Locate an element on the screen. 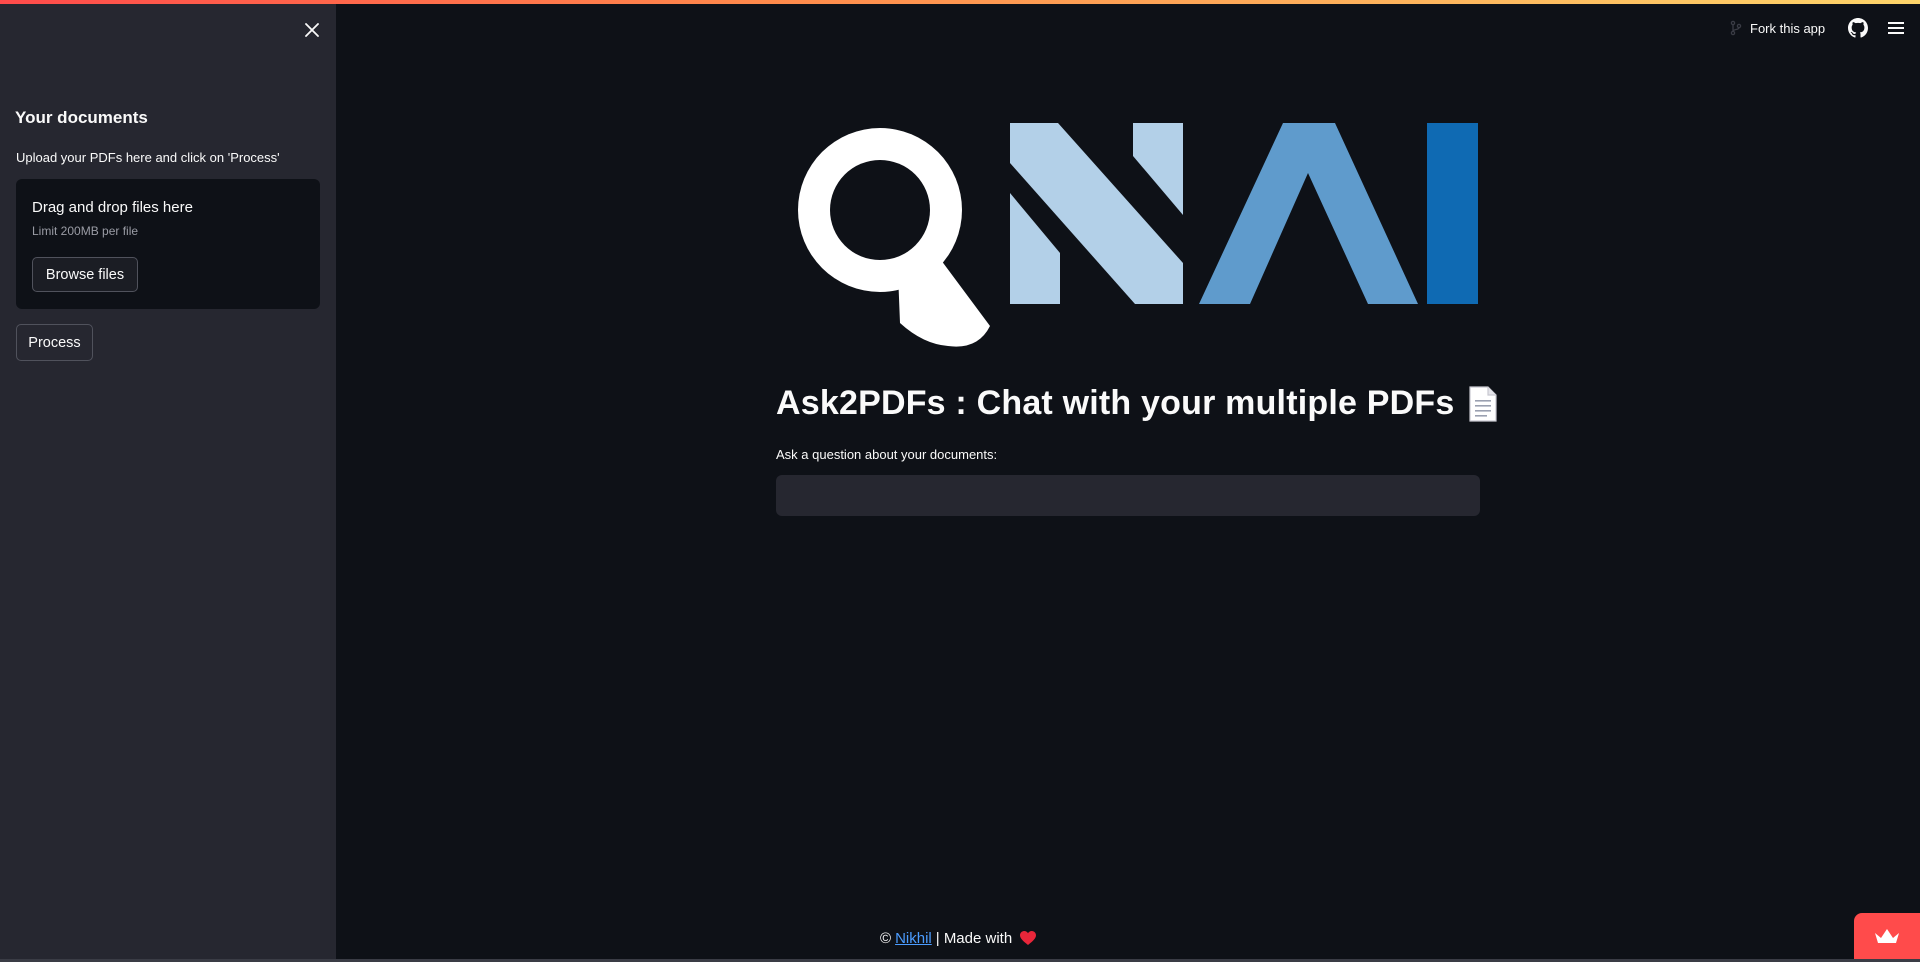 The image size is (1920, 962). sidebar-title: Your documents is located at coordinates (81, 117).